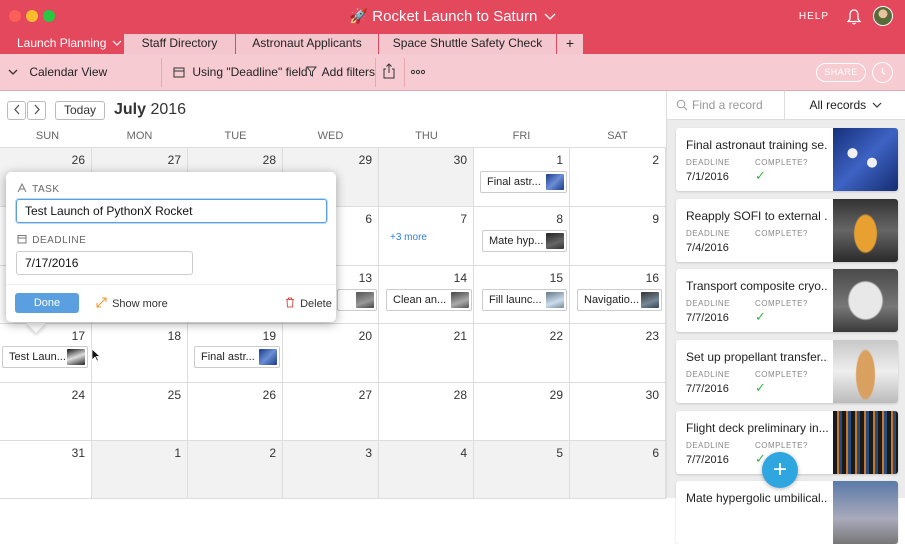  I want to click on day-cell: 25, so click(140, 412).